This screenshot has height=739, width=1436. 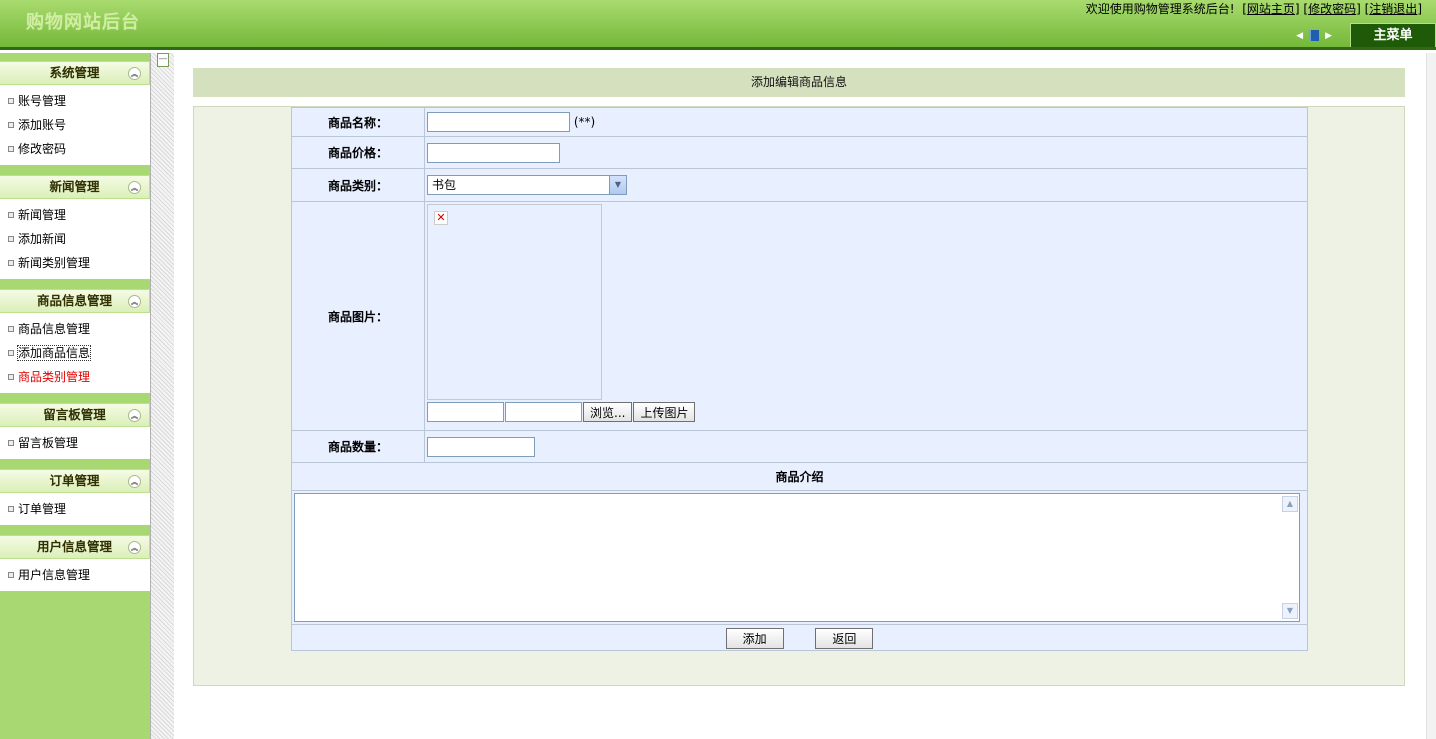 I want to click on sidebar-item-change-password: 修改密码, so click(x=75, y=149).